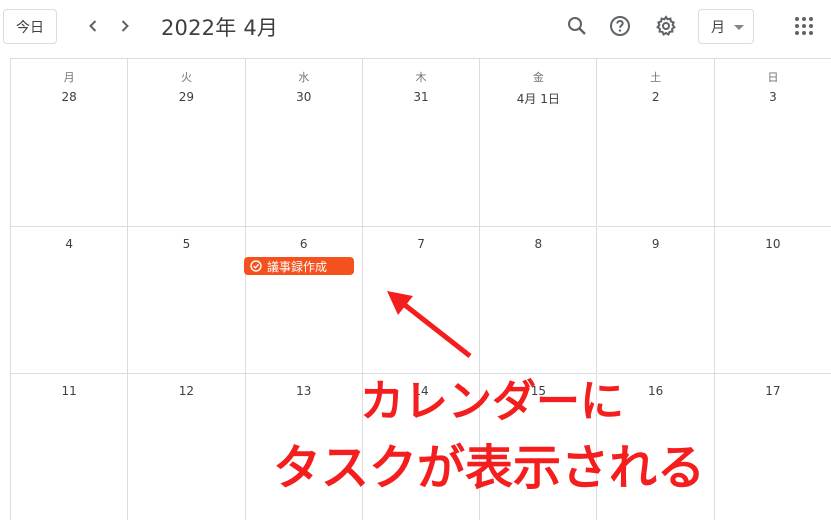 The image size is (831, 520). I want to click on gear-icon, so click(666, 25).